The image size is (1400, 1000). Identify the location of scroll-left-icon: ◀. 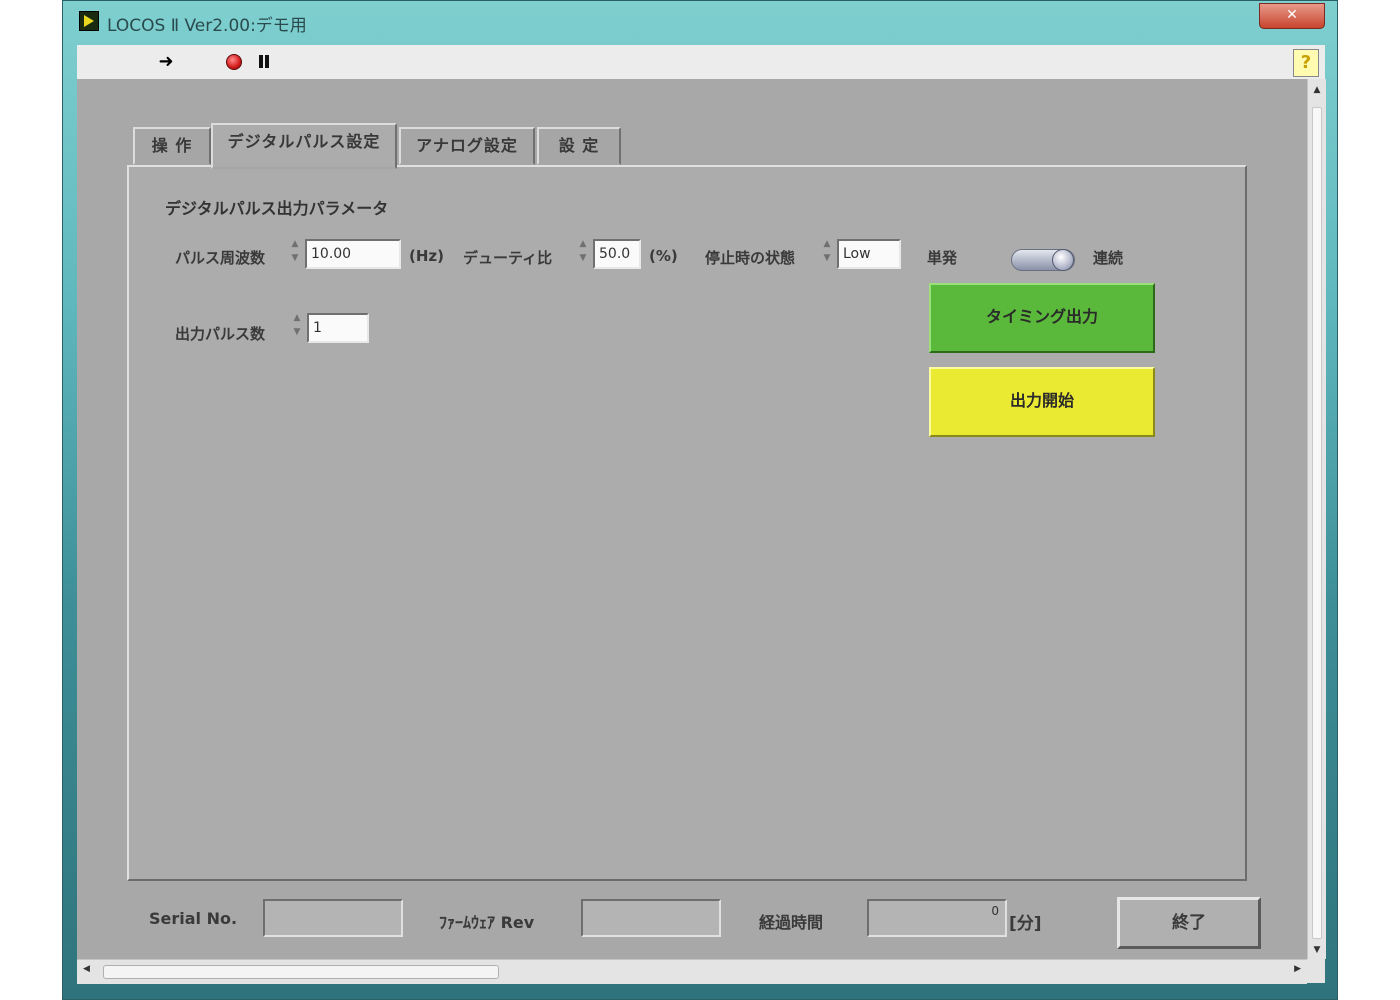
(86, 969).